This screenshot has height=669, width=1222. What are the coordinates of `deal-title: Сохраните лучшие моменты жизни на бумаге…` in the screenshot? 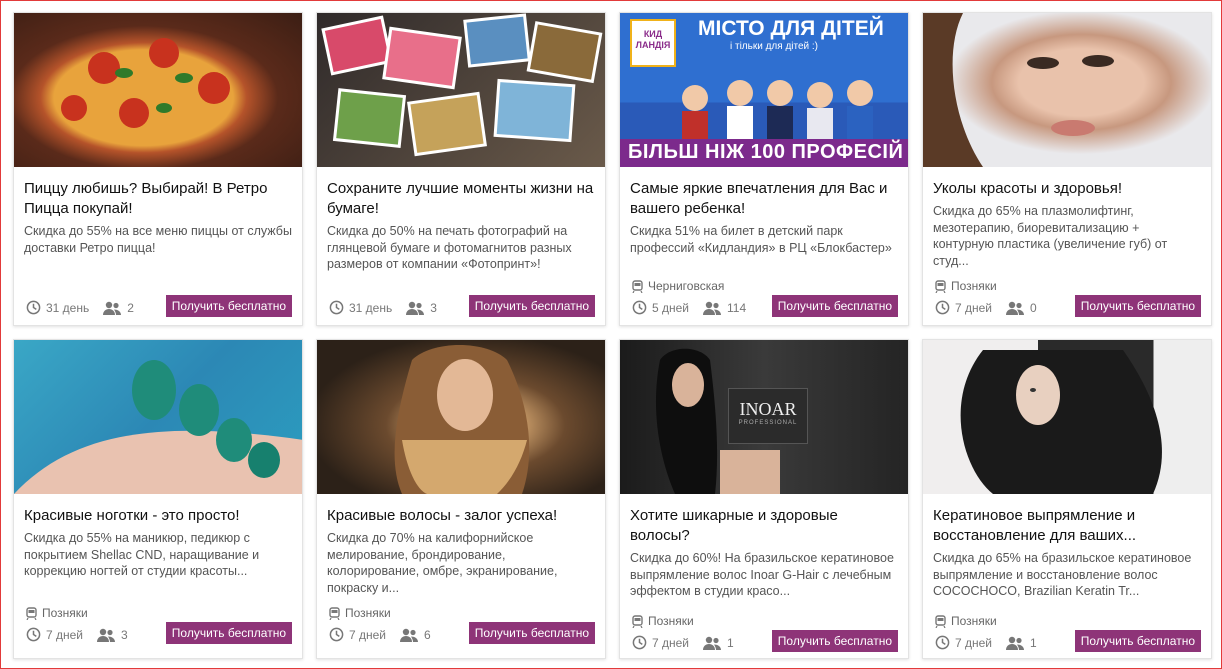 It's located at (461, 199).